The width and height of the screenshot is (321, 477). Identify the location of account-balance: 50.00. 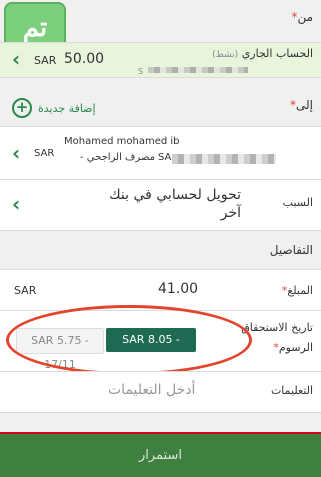
(84, 59).